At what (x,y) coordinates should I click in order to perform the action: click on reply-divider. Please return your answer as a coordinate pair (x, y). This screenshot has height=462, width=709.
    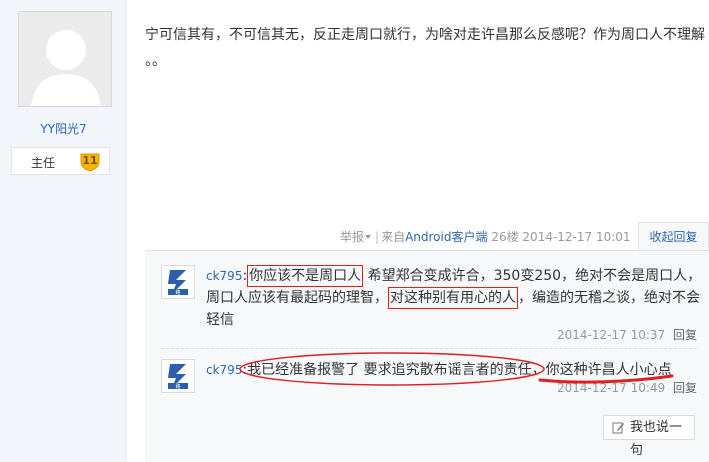
    Looking at the image, I should click on (429, 348).